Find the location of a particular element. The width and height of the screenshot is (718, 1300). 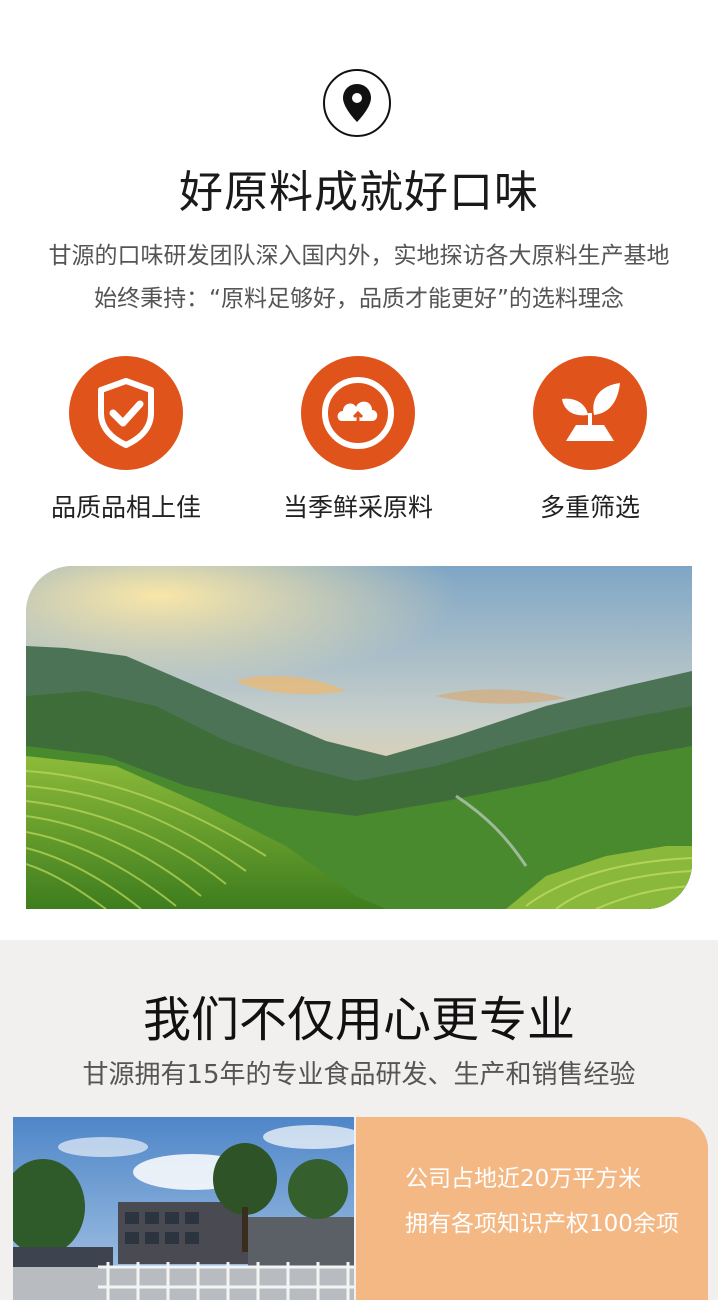

stat-area: 公司占地近20万平方米 is located at coordinates (523, 1179).